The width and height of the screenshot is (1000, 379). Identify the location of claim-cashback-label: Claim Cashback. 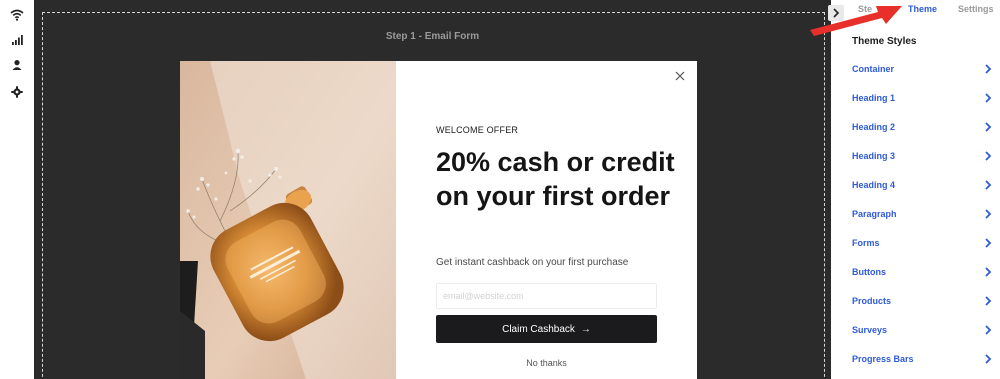
(538, 329).